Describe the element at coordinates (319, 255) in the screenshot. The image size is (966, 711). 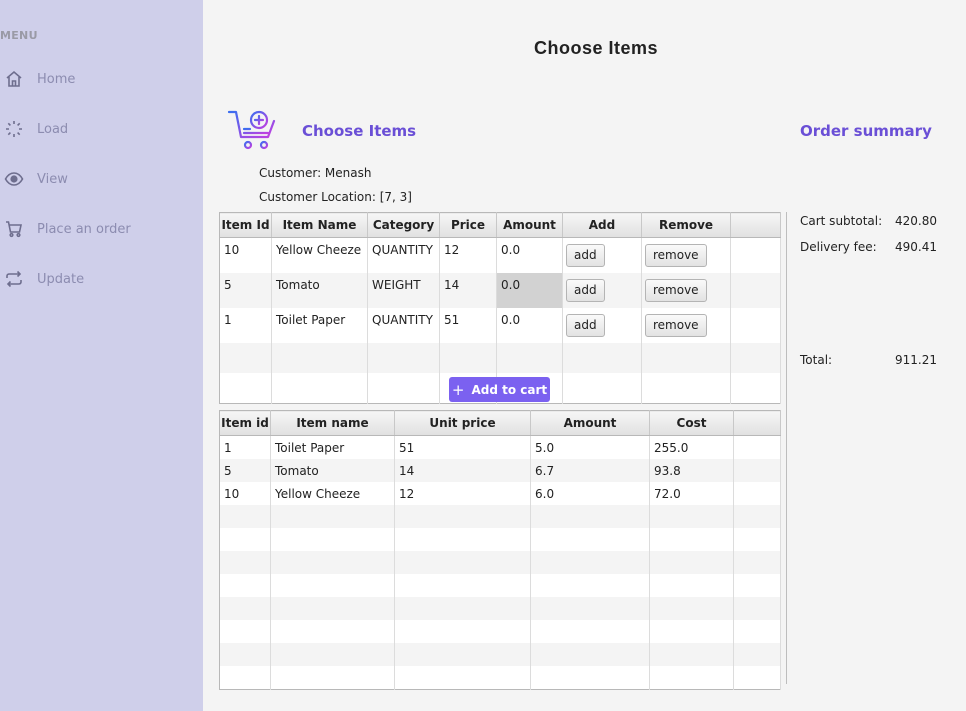
I see `item-name-cell: Yellow Cheeze` at that location.